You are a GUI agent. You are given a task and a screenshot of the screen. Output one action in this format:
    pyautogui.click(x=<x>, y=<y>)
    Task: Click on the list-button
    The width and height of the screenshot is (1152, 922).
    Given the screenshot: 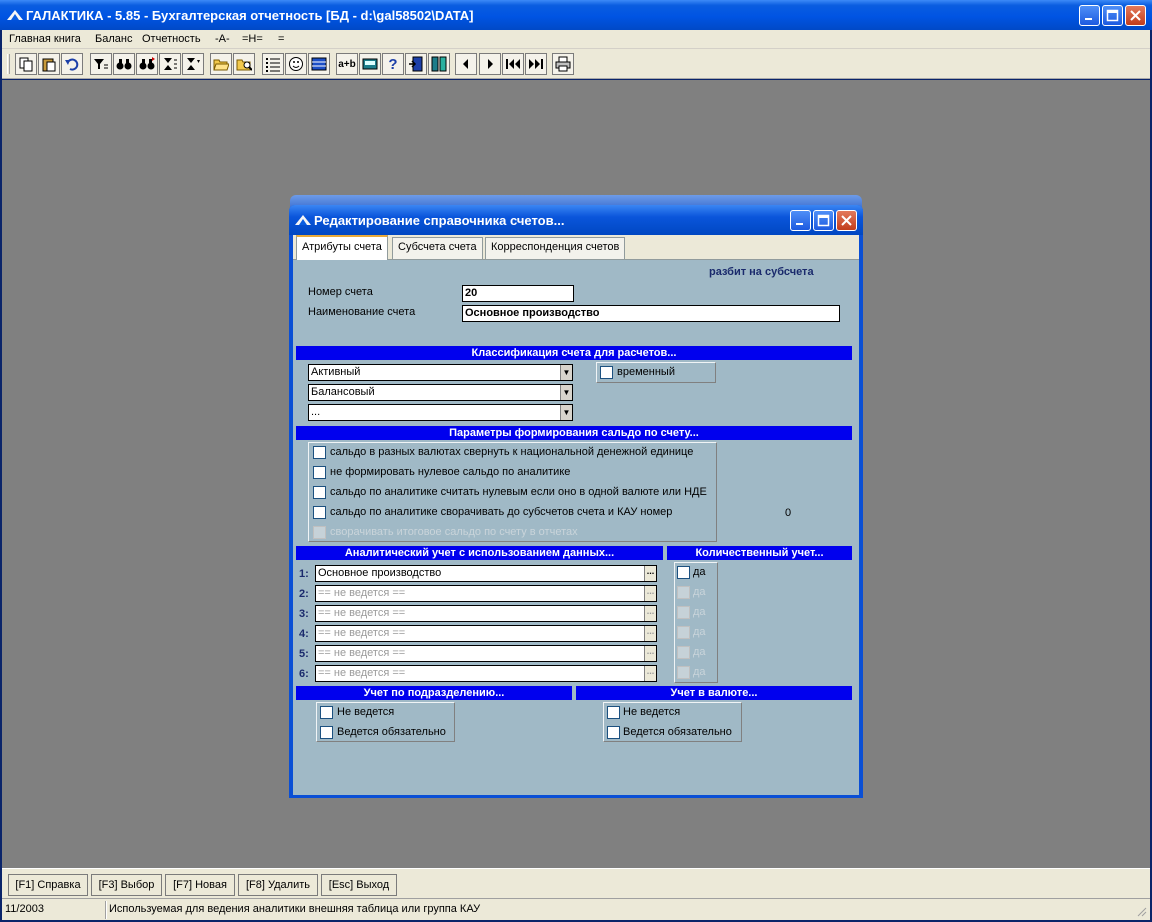 What is the action you would take?
    pyautogui.click(x=273, y=64)
    